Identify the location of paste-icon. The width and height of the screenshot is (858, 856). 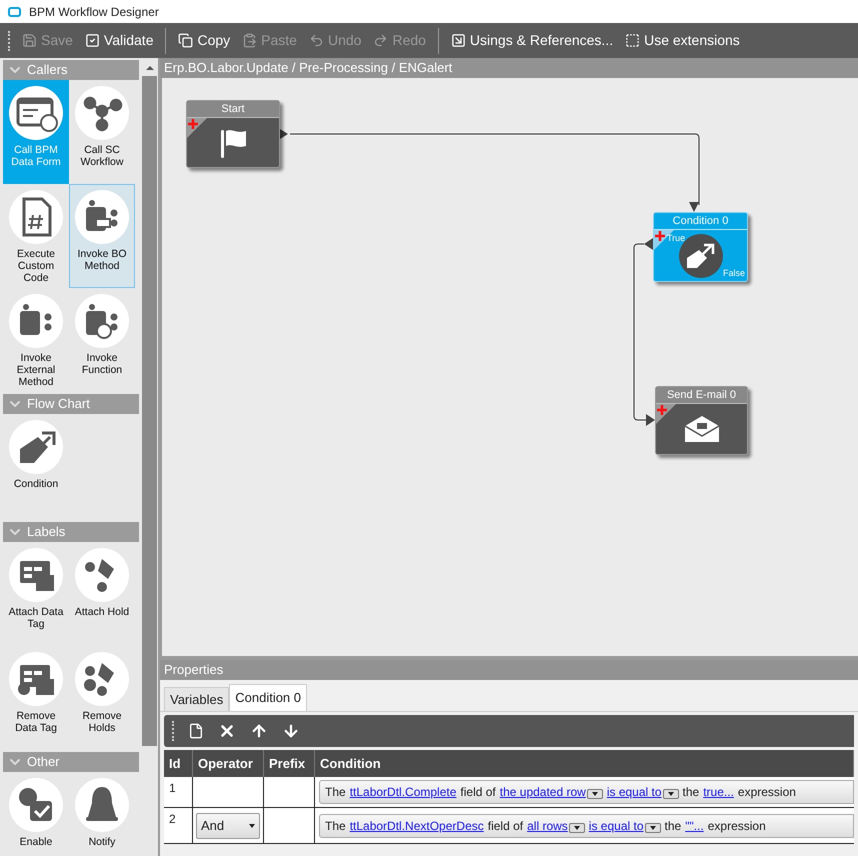
(250, 40).